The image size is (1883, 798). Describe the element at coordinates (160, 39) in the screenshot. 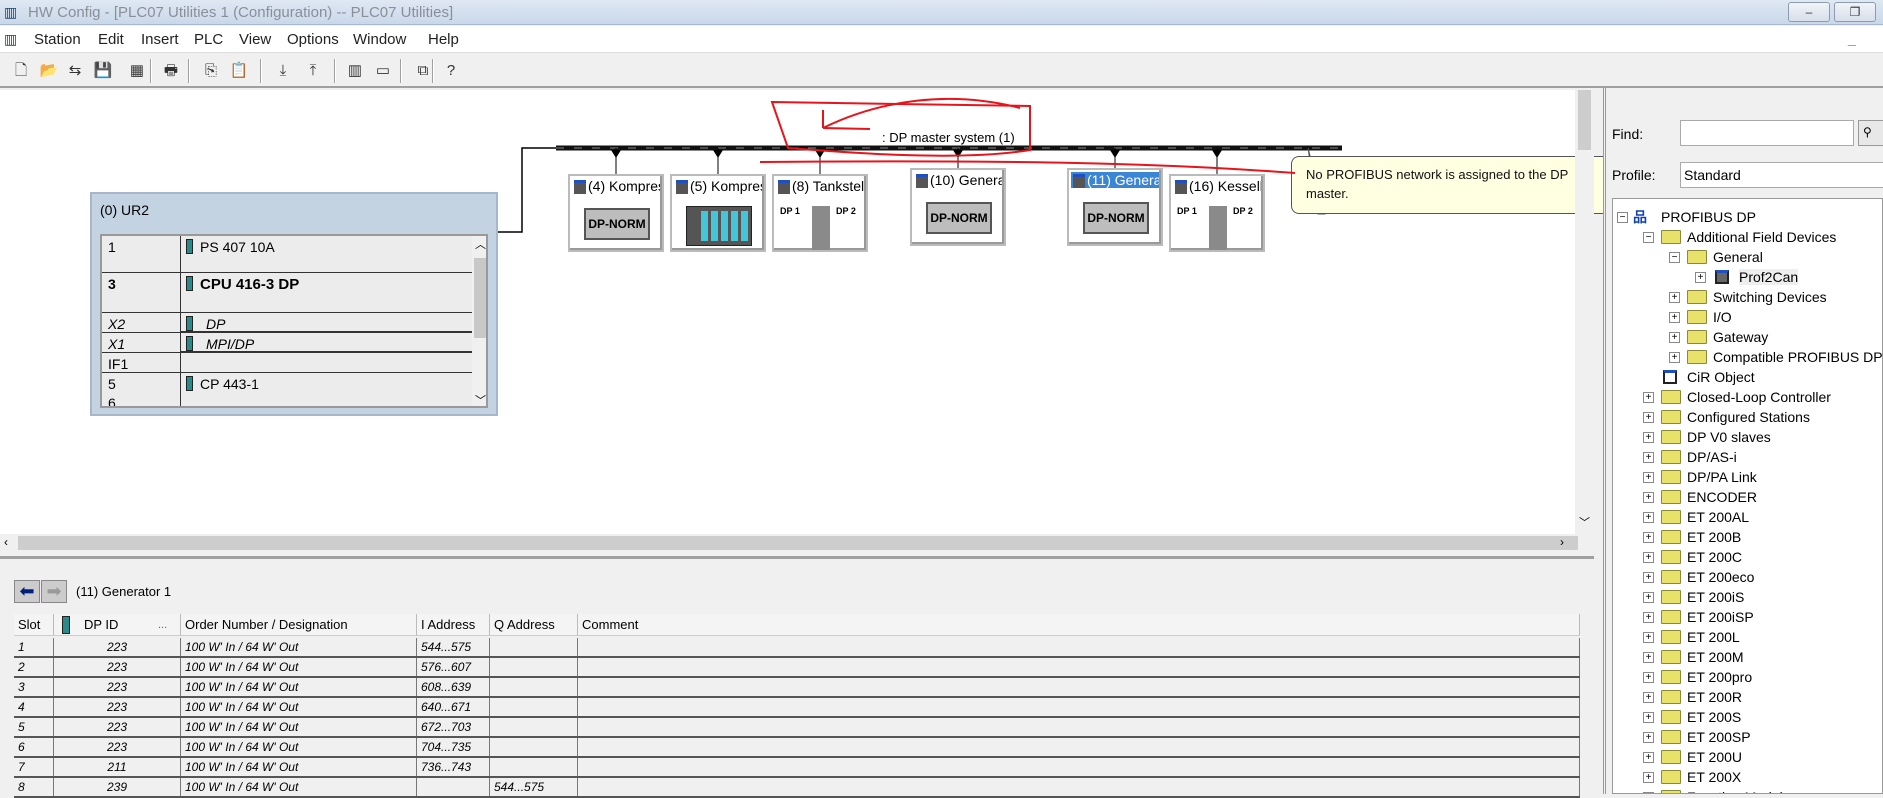

I see `menu-insert: Insert` at that location.